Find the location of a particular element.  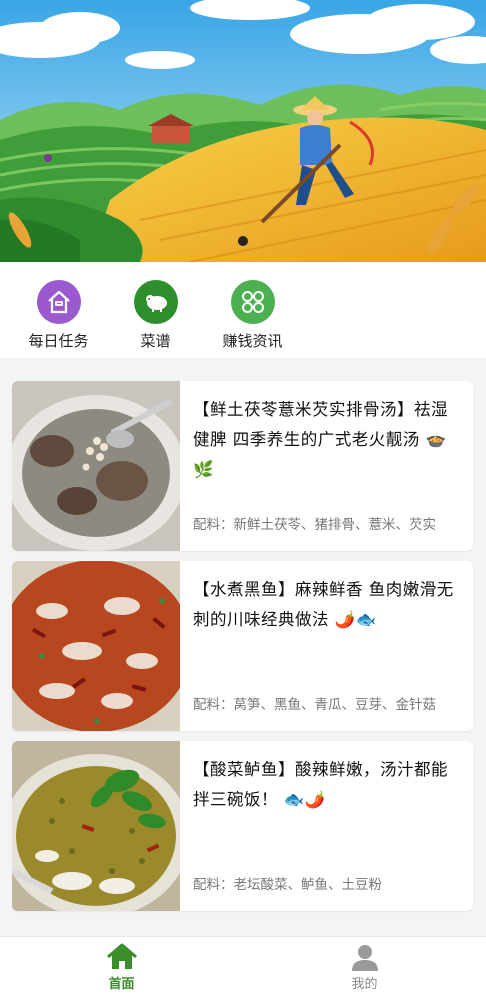

recipe-image-boiled-fish is located at coordinates (96, 646).